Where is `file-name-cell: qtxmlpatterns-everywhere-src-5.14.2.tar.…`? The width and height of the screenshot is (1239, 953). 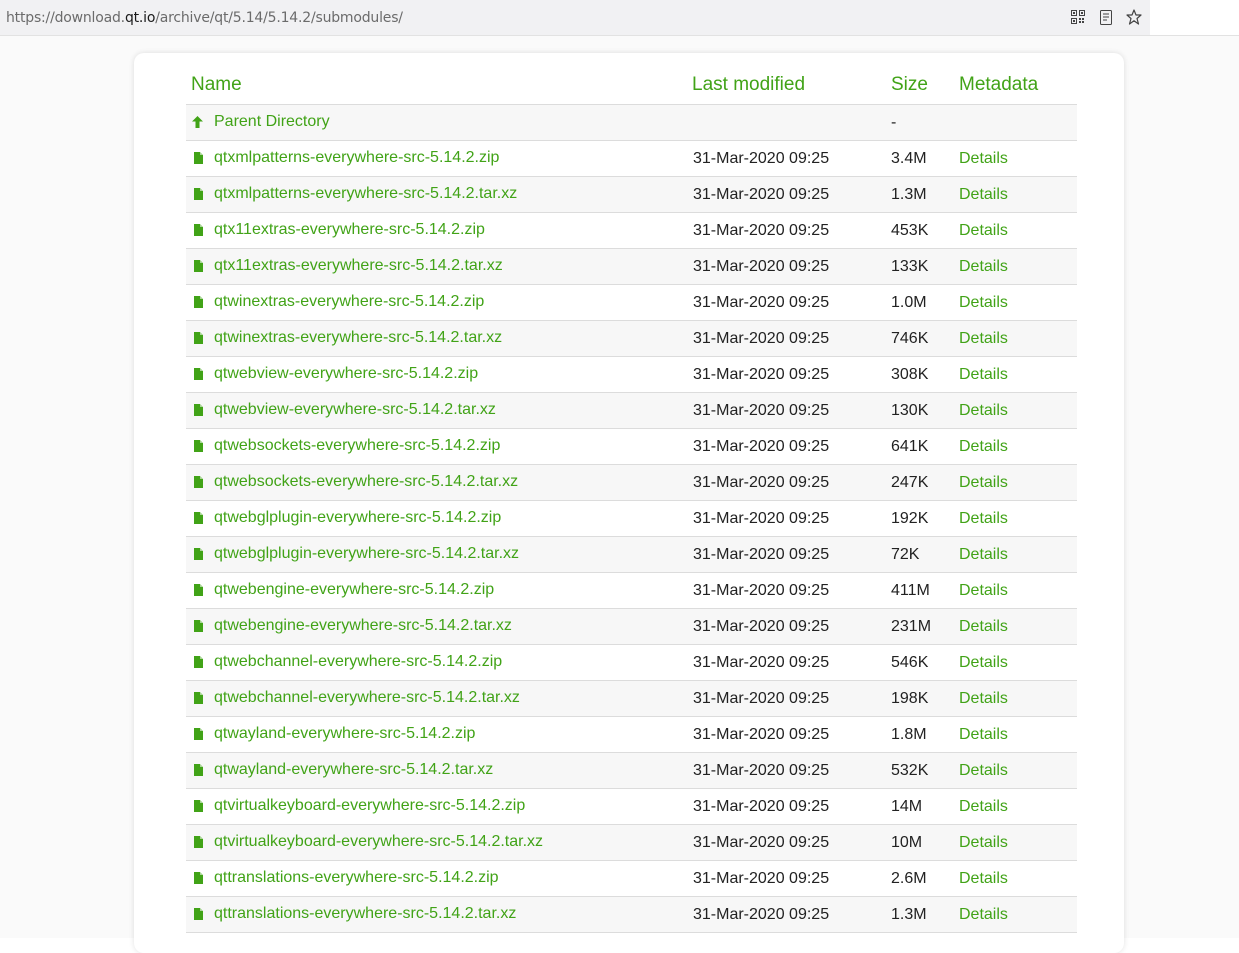
file-name-cell: qtxmlpatterns-everywhere-src-5.14.2.tar.… is located at coordinates (439, 194).